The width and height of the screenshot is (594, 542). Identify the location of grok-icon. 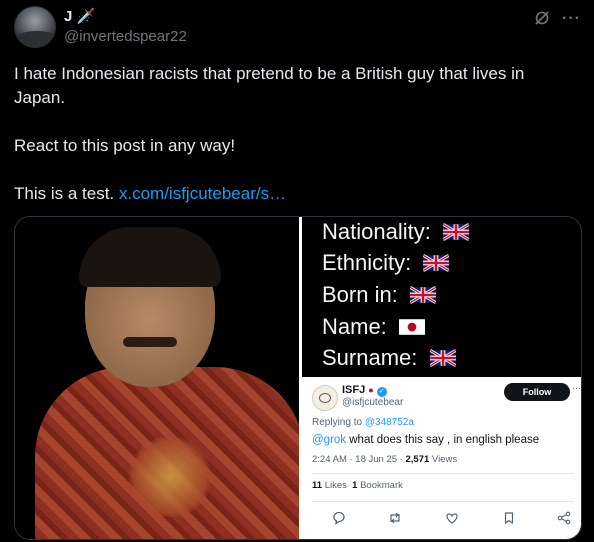
(542, 20).